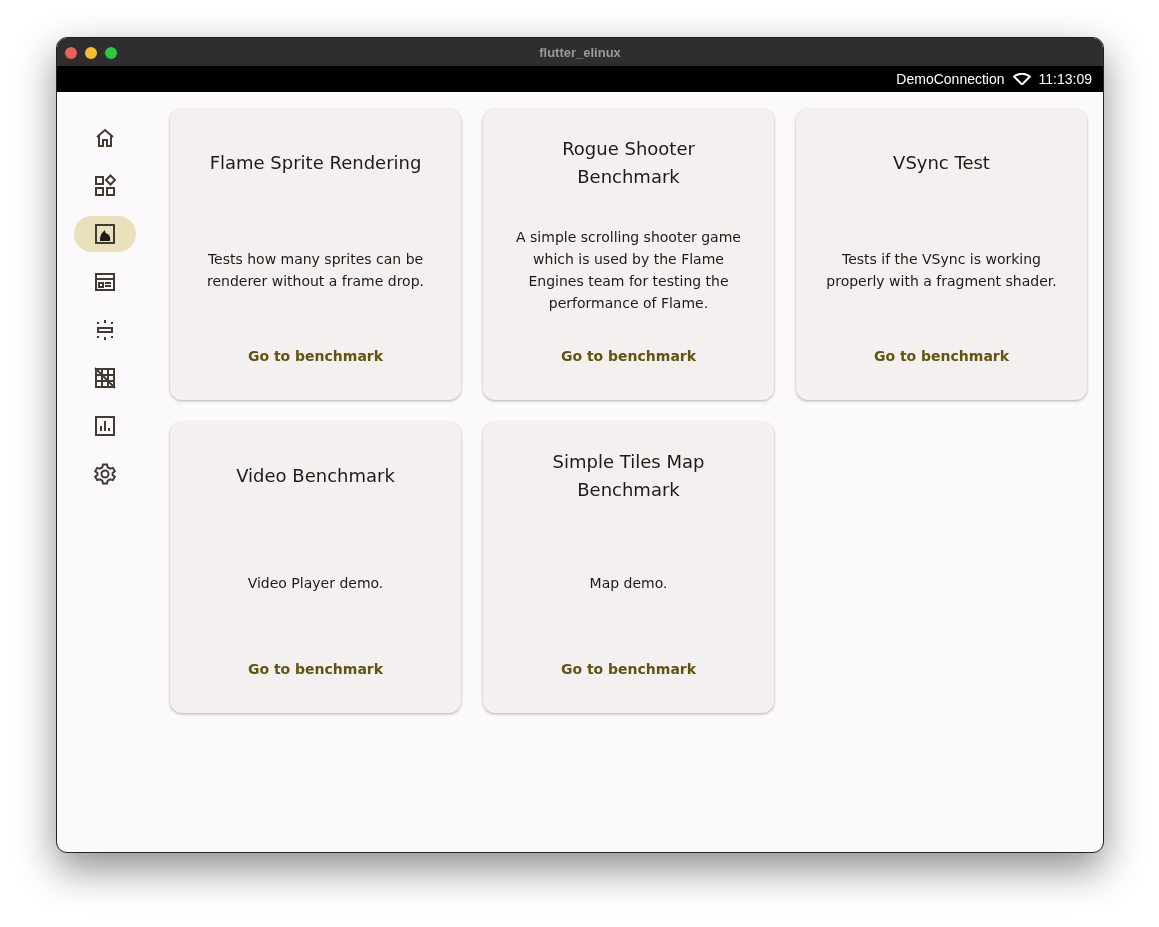  What do you see at coordinates (105, 378) in the screenshot?
I see `grid-off-icon` at bounding box center [105, 378].